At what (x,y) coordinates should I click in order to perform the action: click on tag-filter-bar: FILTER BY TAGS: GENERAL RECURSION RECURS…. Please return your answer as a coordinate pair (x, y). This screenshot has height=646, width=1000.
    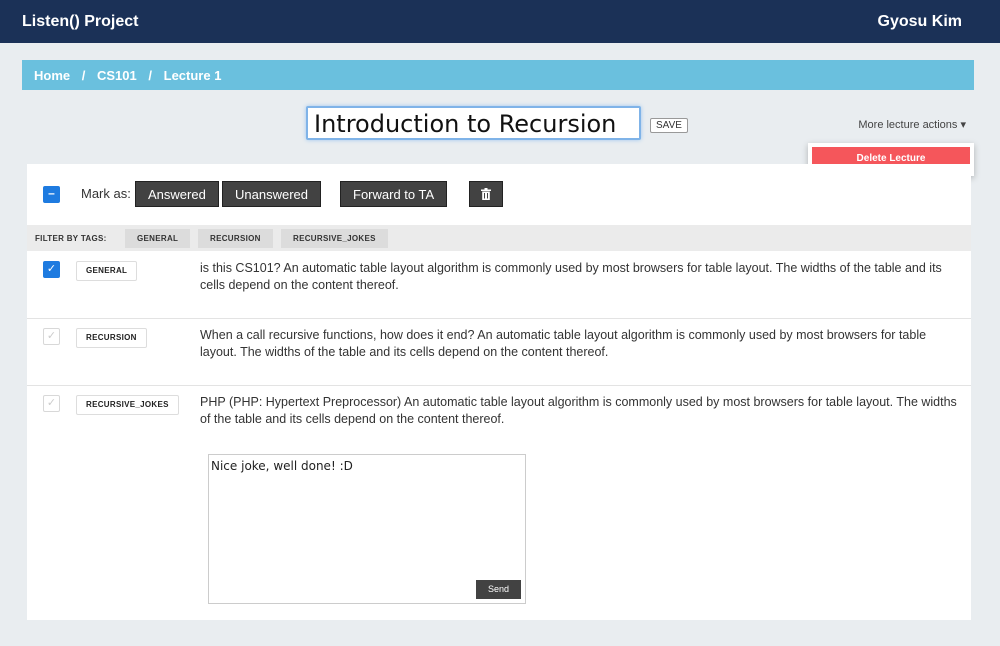
    Looking at the image, I should click on (499, 238).